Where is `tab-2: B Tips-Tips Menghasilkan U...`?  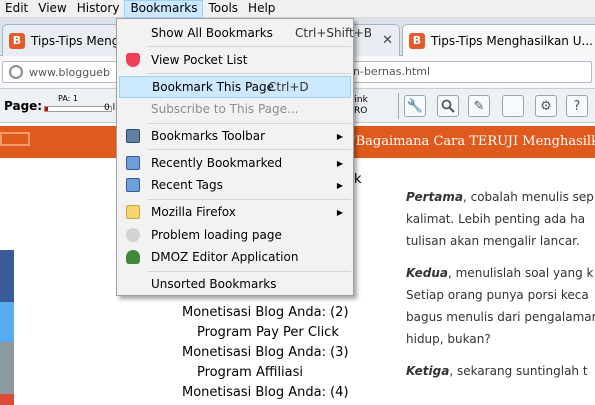 tab-2: B Tips-Tips Menghasilkan U... is located at coordinates (498, 40).